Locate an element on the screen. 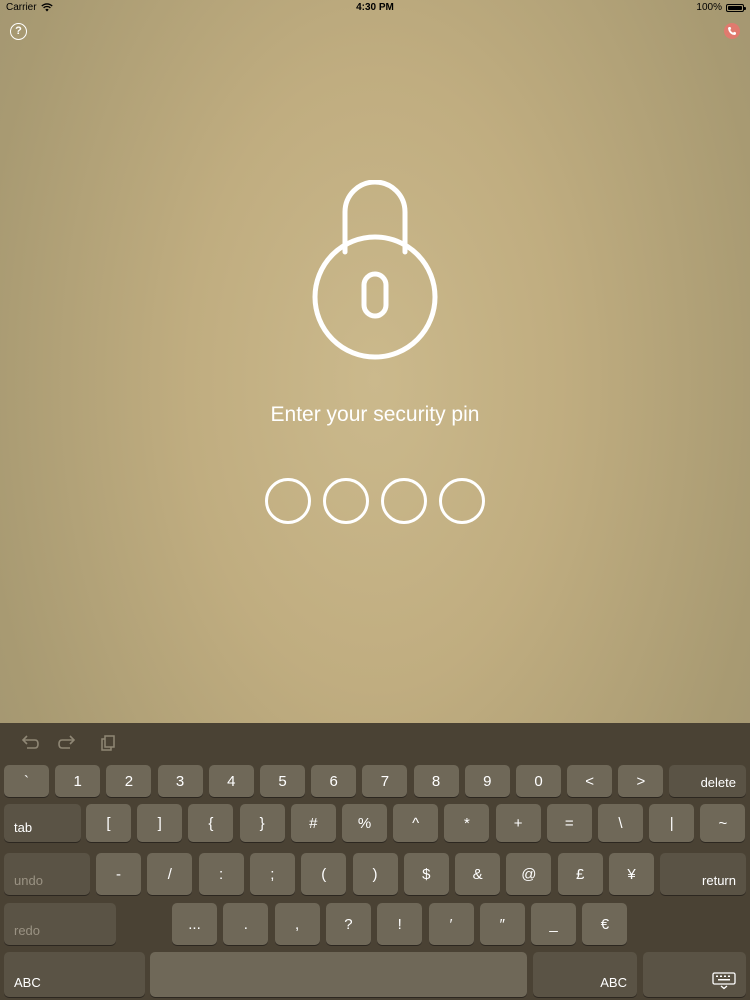 Image resolution: width=750 pixels, height=1000 pixels. delete-key: delete is located at coordinates (707, 781).